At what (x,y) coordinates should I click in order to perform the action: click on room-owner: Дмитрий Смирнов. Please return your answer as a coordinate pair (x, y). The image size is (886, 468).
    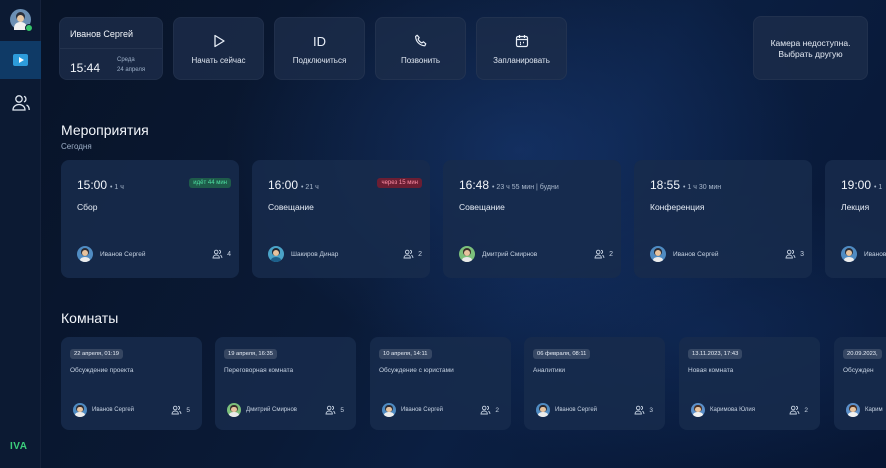
    Looking at the image, I should click on (271, 410).